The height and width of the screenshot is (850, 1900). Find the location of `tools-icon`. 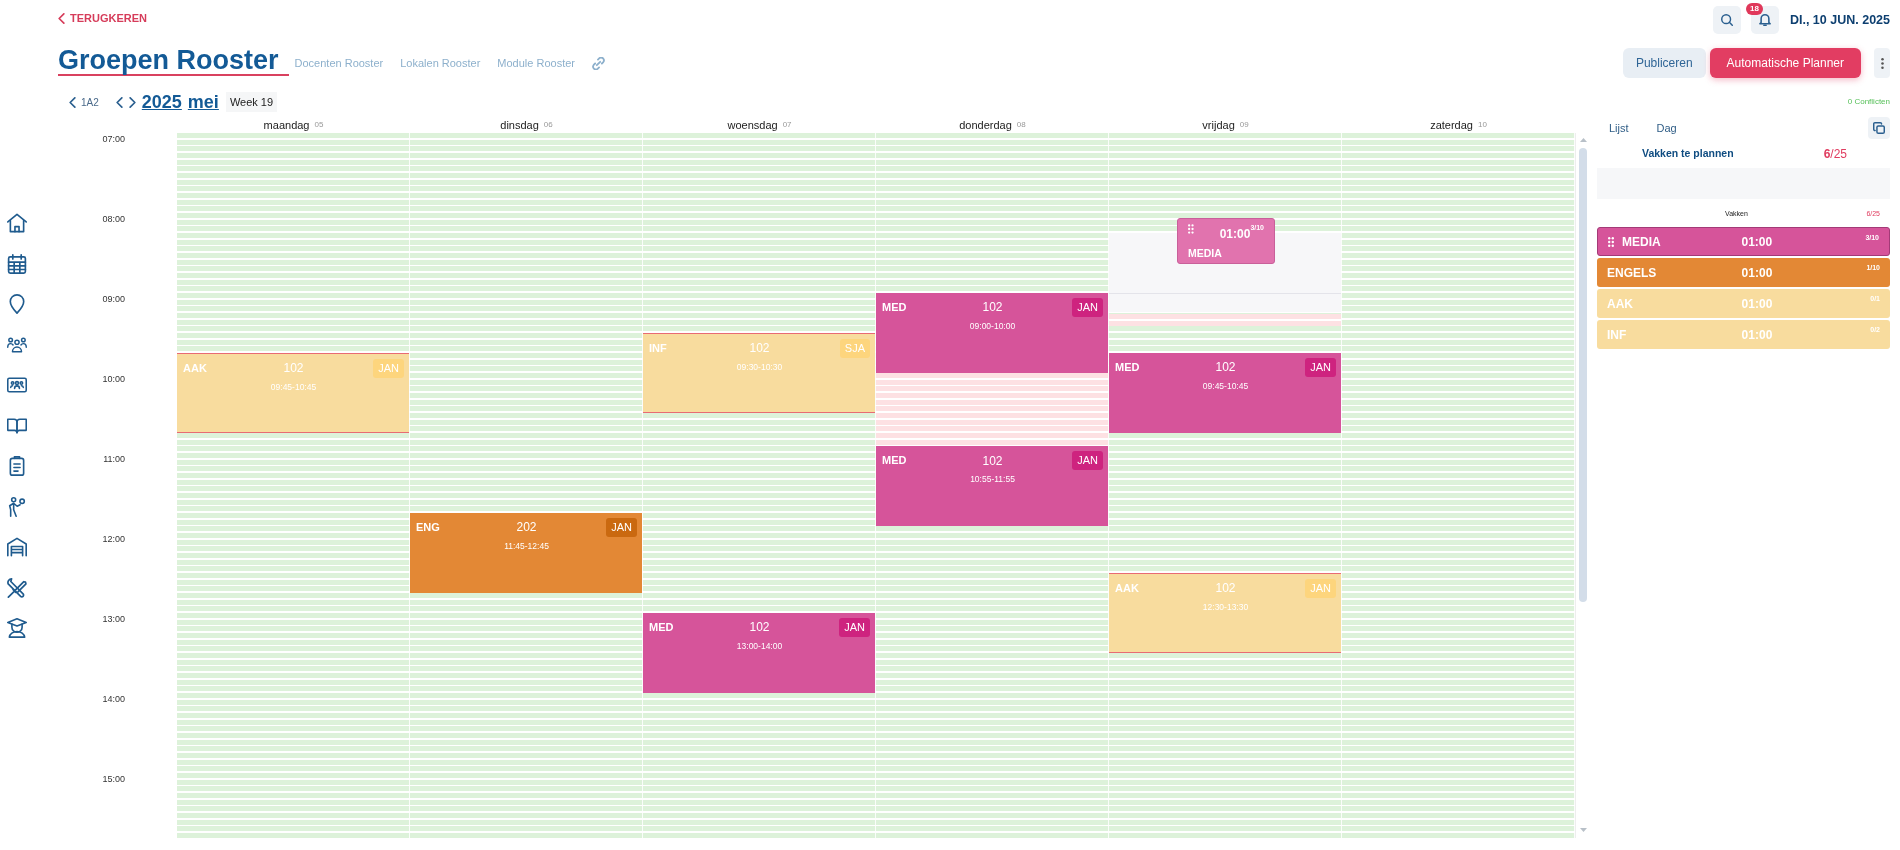

tools-icon is located at coordinates (17, 587).